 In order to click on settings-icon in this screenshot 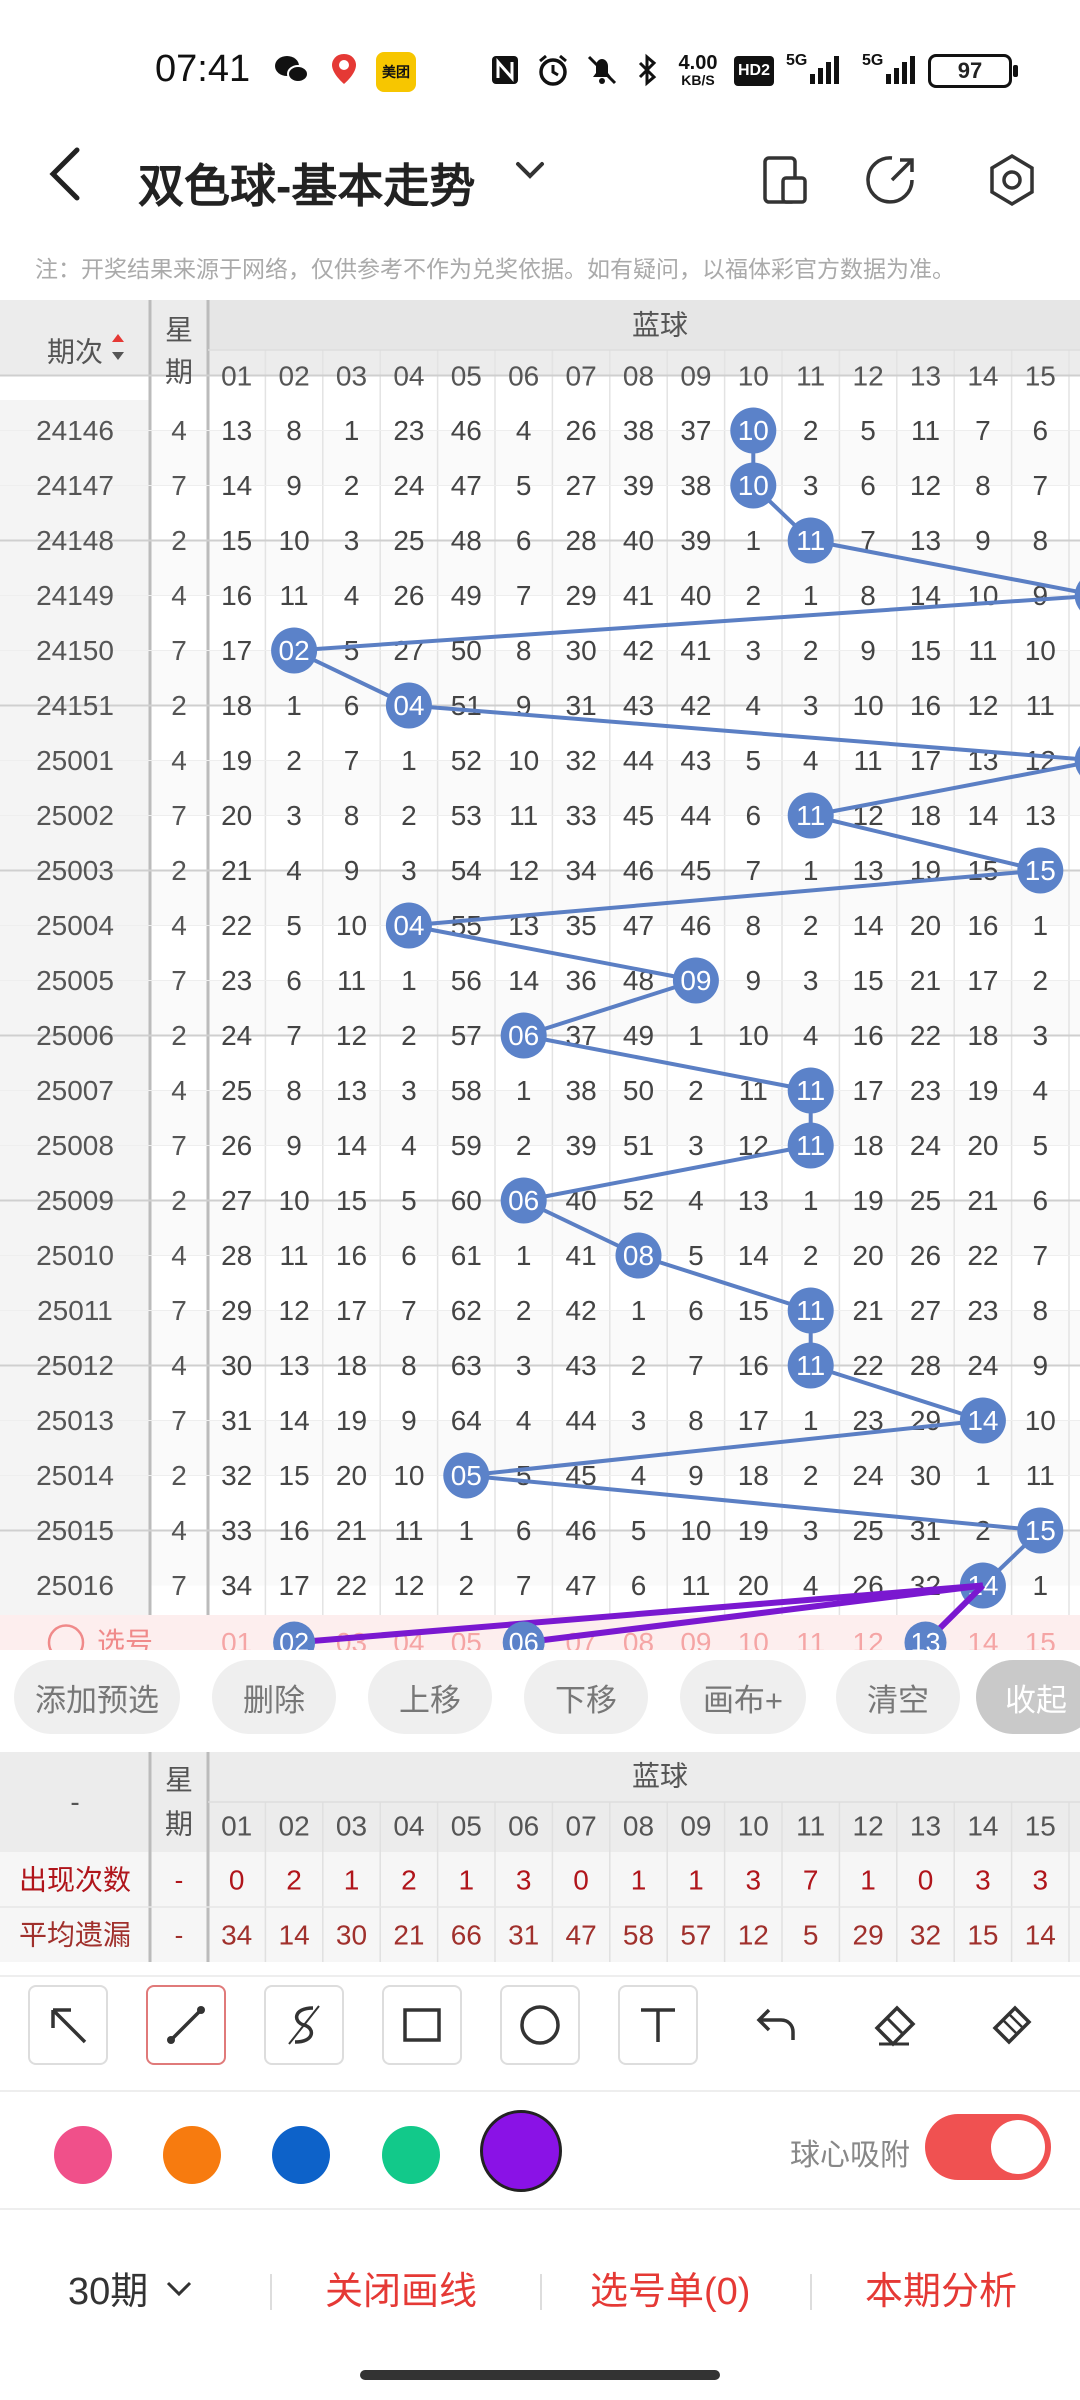, I will do `click(1012, 180)`.